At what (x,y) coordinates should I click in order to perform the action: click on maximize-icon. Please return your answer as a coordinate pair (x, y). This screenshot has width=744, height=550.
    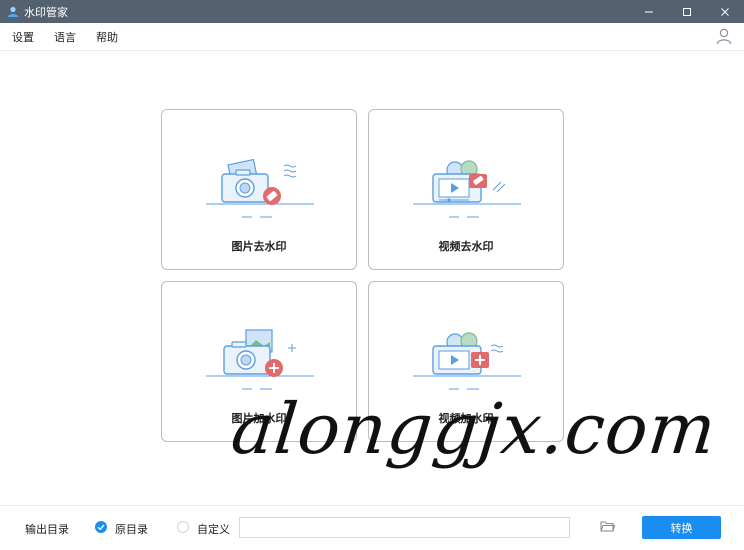
    Looking at the image, I should click on (687, 11).